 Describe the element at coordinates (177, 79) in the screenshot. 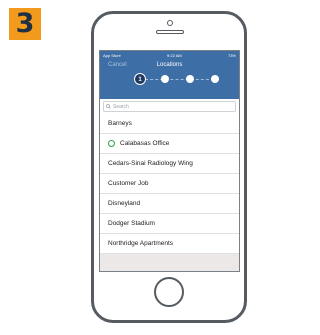

I see `stepper-line` at that location.